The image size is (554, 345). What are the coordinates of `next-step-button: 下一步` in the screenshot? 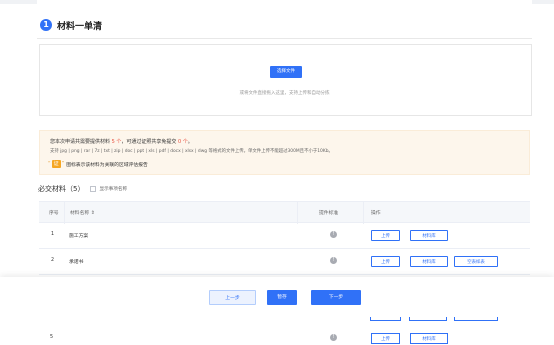 It's located at (336, 297).